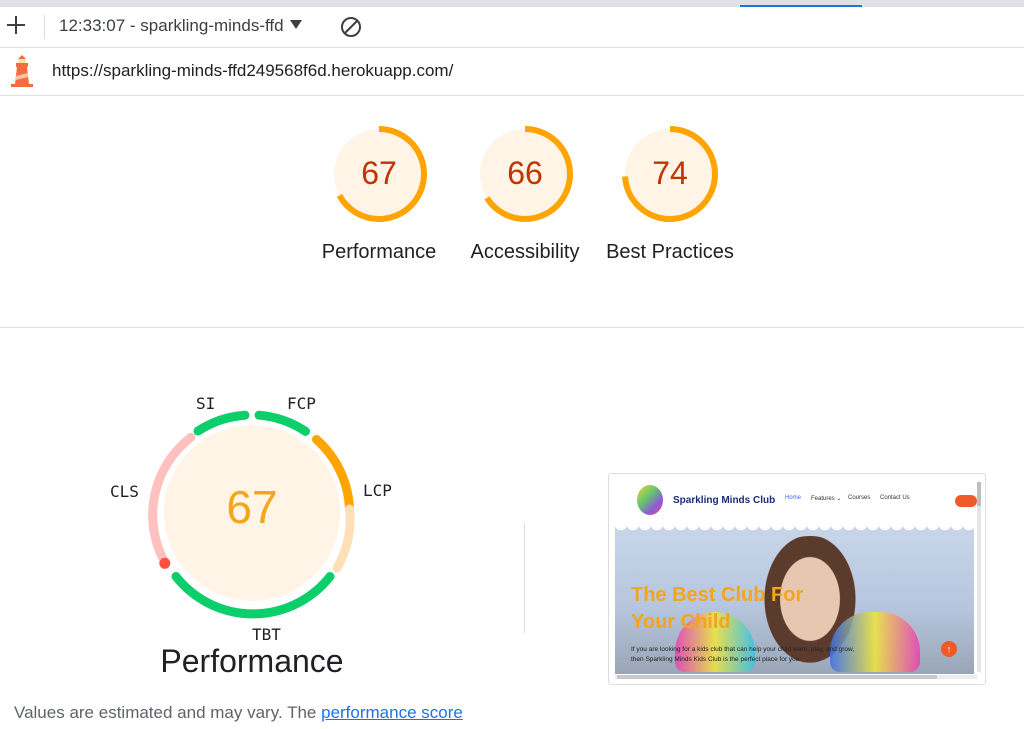  Describe the element at coordinates (168, 712) in the screenshot. I see `footer-text: Values are estimated and may vary. The` at that location.